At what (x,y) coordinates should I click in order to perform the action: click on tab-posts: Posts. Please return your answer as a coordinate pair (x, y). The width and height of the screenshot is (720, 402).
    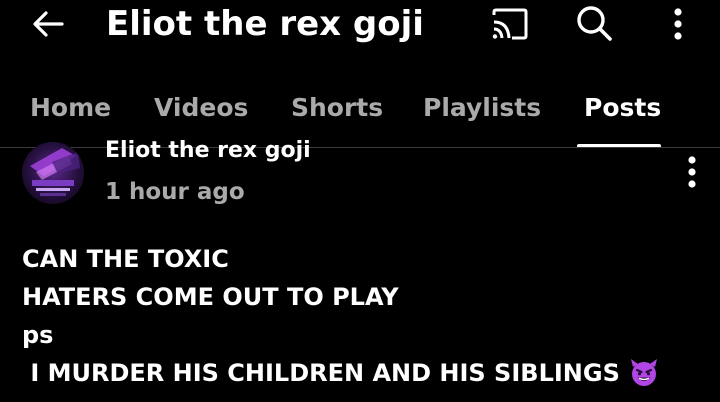
    Looking at the image, I should click on (622, 108).